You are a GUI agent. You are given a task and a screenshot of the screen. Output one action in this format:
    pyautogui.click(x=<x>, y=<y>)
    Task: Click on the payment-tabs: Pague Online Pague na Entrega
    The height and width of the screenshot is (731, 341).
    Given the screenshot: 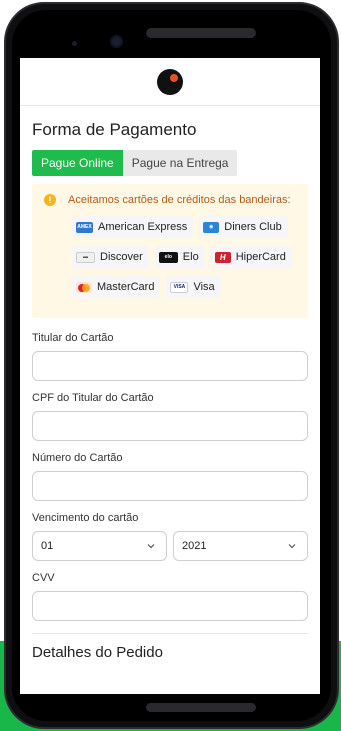 What is the action you would take?
    pyautogui.click(x=170, y=163)
    